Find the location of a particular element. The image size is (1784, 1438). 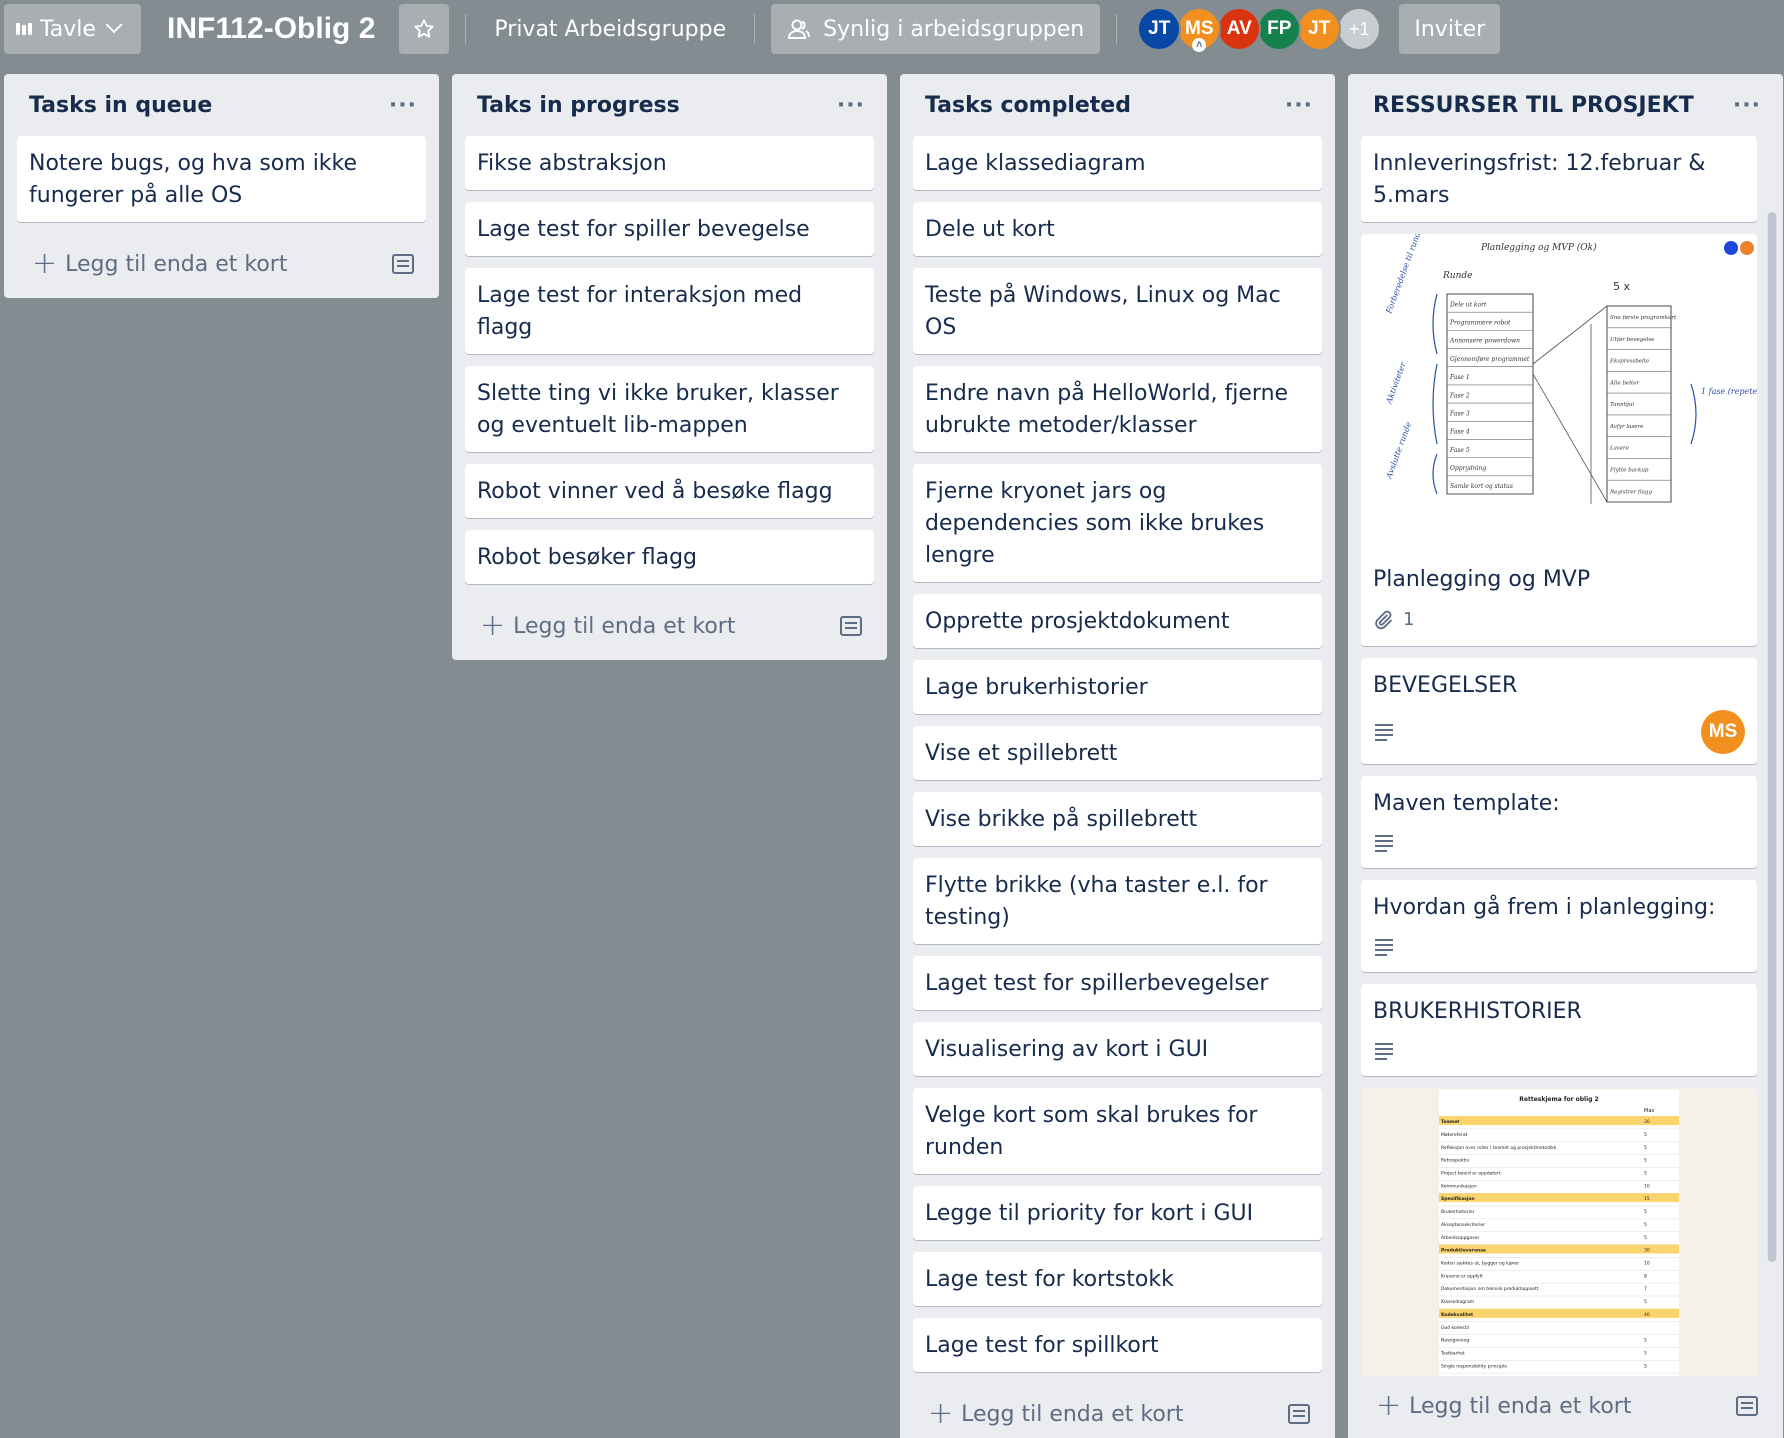

card: Vise et spillebrett is located at coordinates (1117, 753).